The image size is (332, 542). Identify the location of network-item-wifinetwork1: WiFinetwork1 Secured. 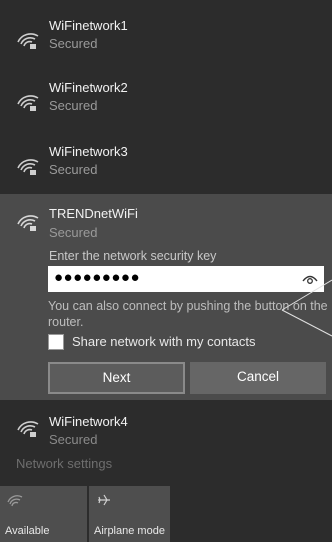
(166, 38).